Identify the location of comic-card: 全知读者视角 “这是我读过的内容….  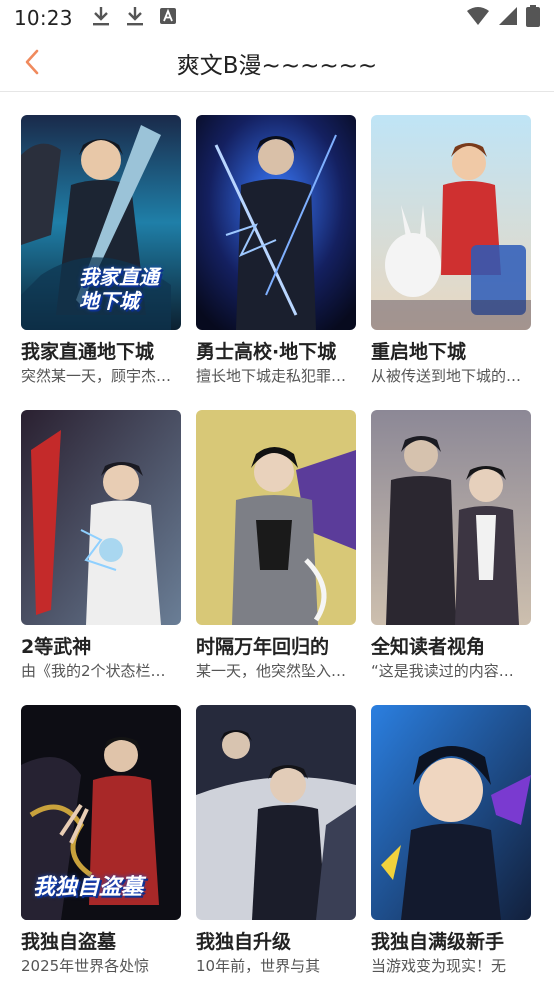
(451, 557).